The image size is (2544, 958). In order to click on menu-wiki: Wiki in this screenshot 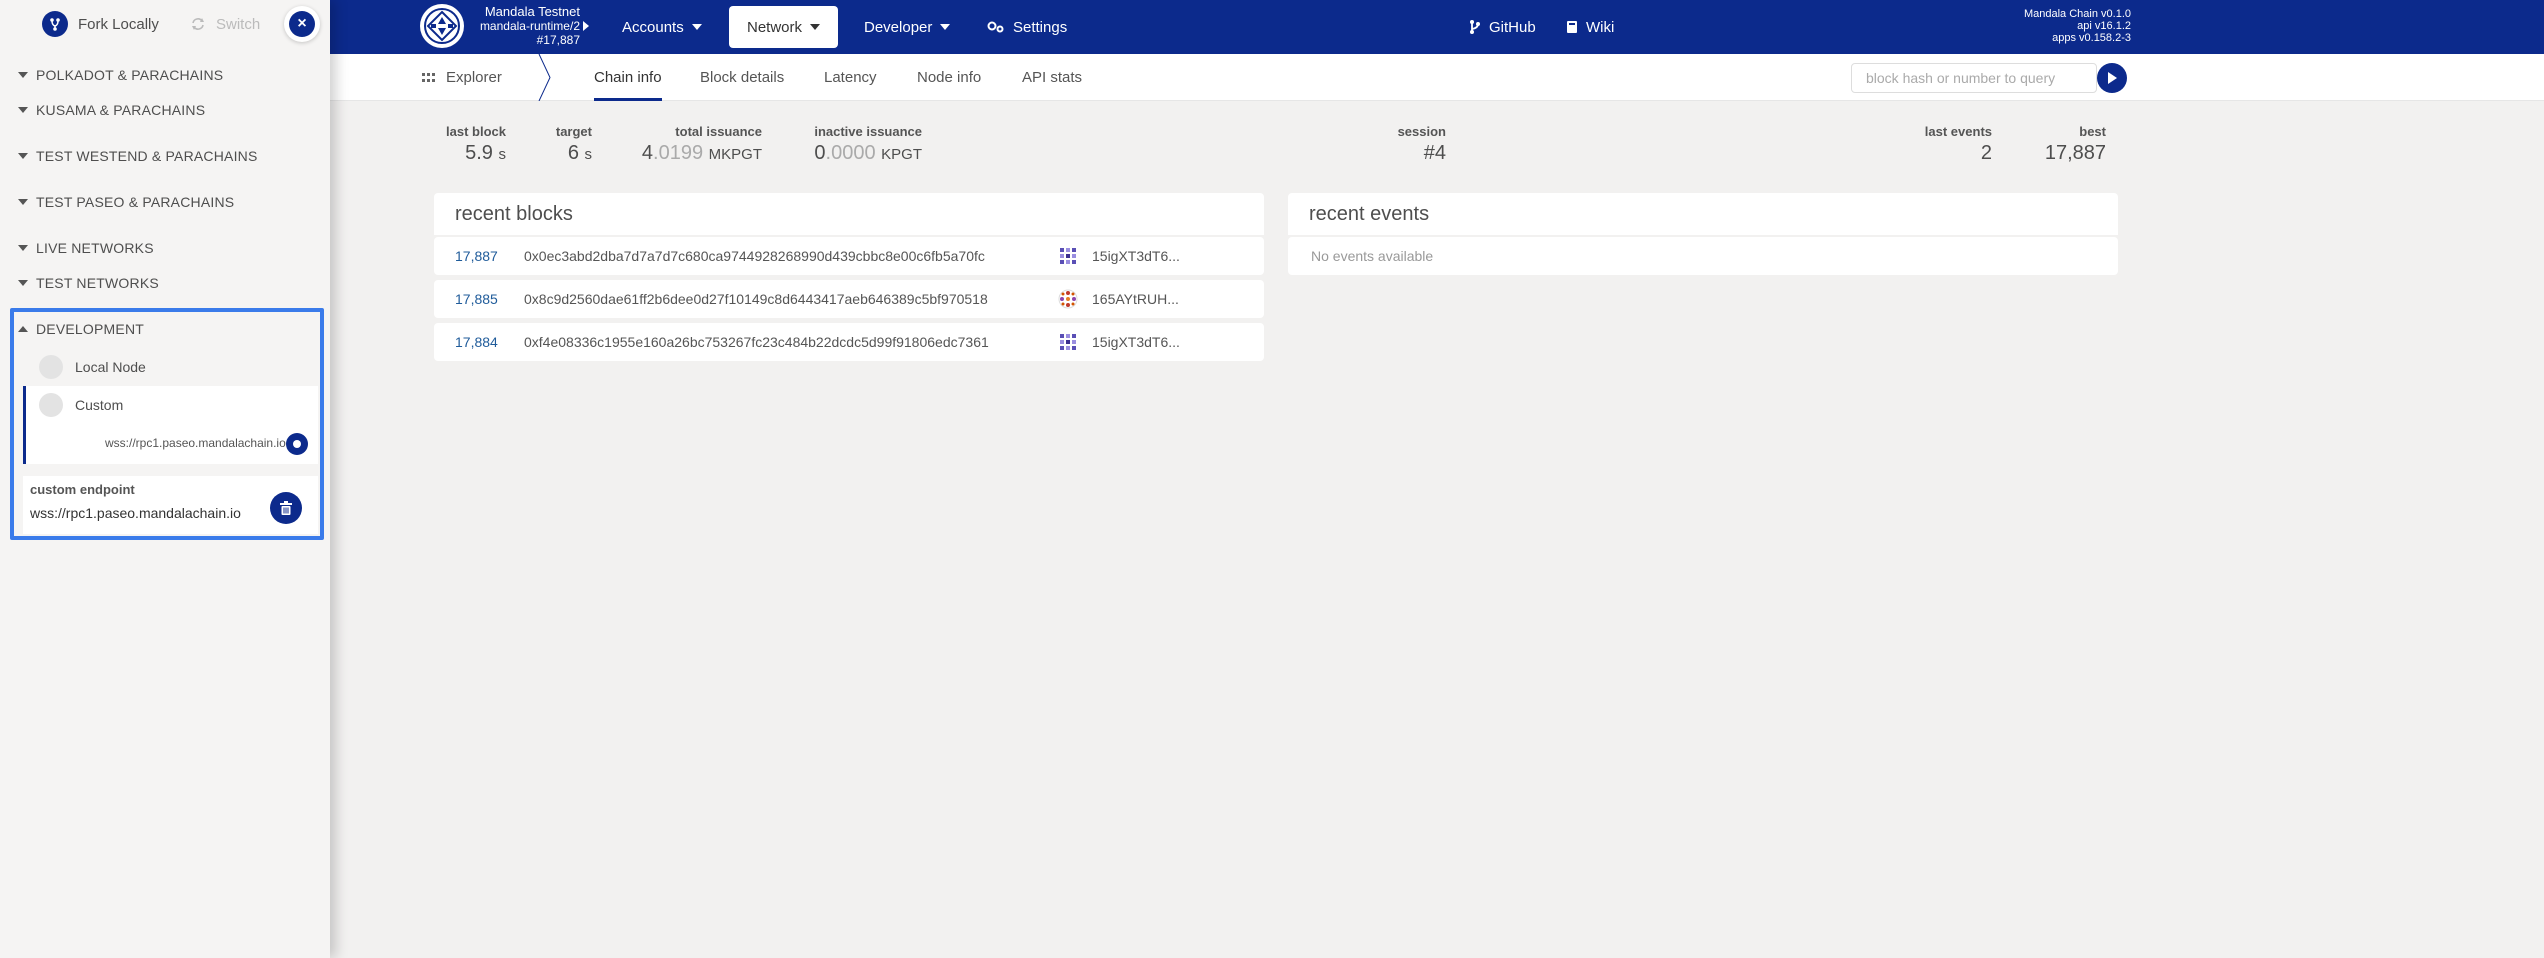, I will do `click(1590, 27)`.